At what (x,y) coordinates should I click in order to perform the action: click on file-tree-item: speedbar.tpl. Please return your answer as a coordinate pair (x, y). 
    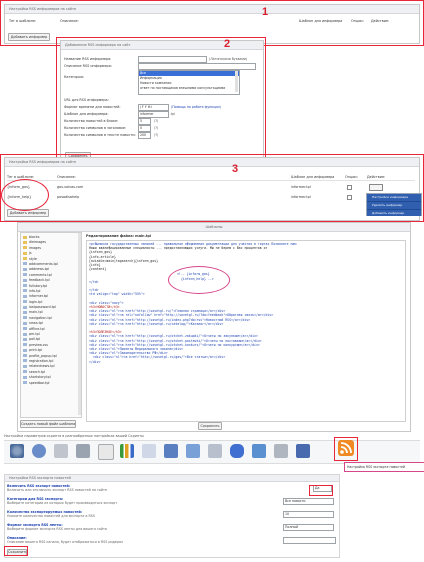
    Looking at the image, I should click on (40, 383).